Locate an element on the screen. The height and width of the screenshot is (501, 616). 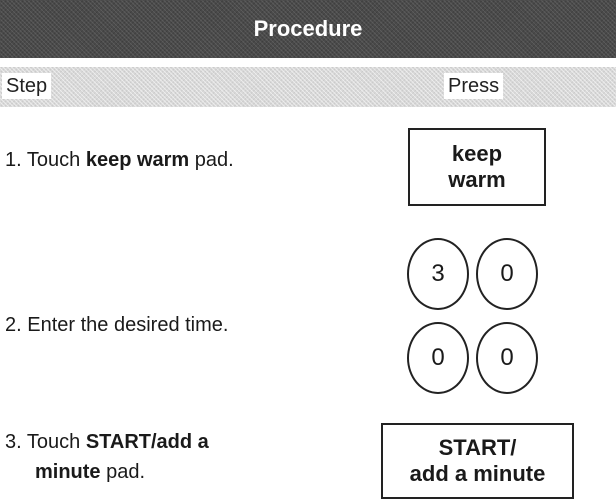
step-2-instruction: 2. Enter the desired time. is located at coordinates (116, 325).